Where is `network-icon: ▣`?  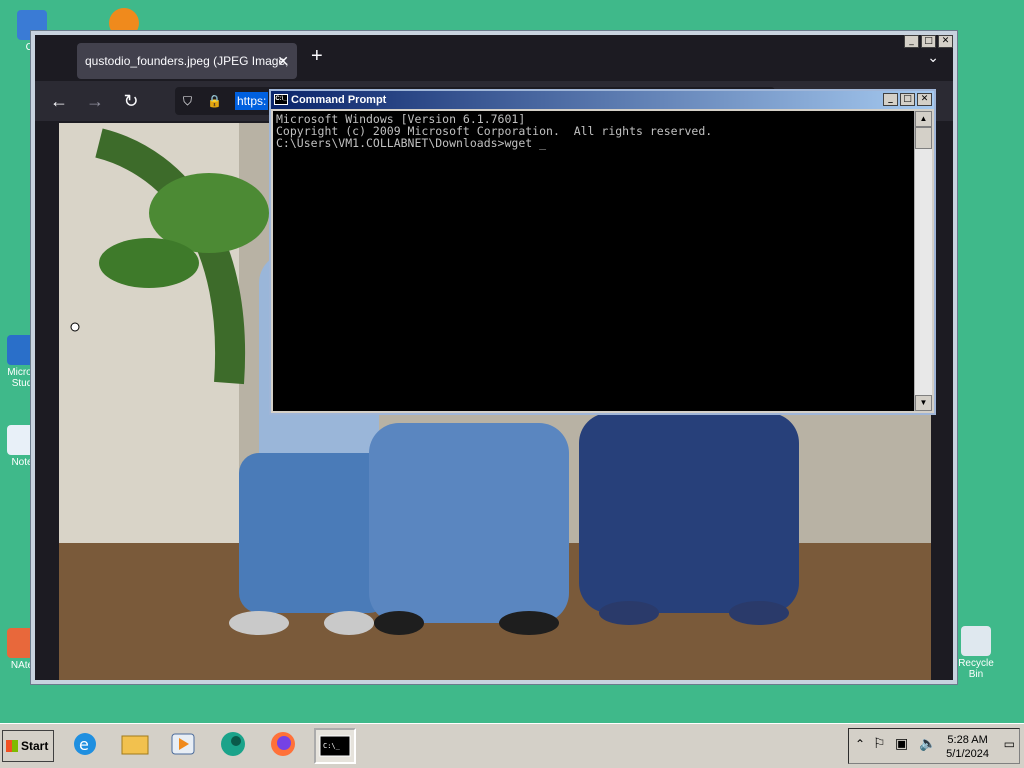 network-icon: ▣ is located at coordinates (901, 743).